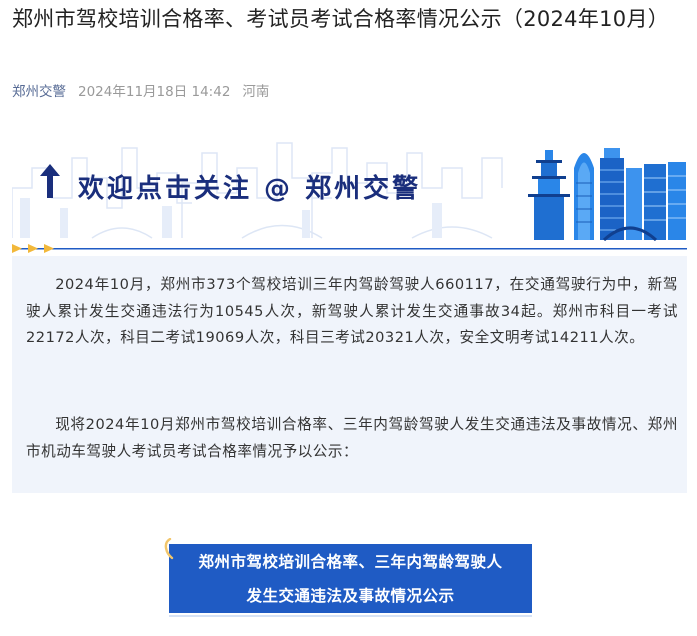 This screenshot has width=697, height=636. What do you see at coordinates (341, 19) in the screenshot?
I see `article-title: 郑州市驾校培训合格率、考试员考试合格率情况公示（2024年10月）` at bounding box center [341, 19].